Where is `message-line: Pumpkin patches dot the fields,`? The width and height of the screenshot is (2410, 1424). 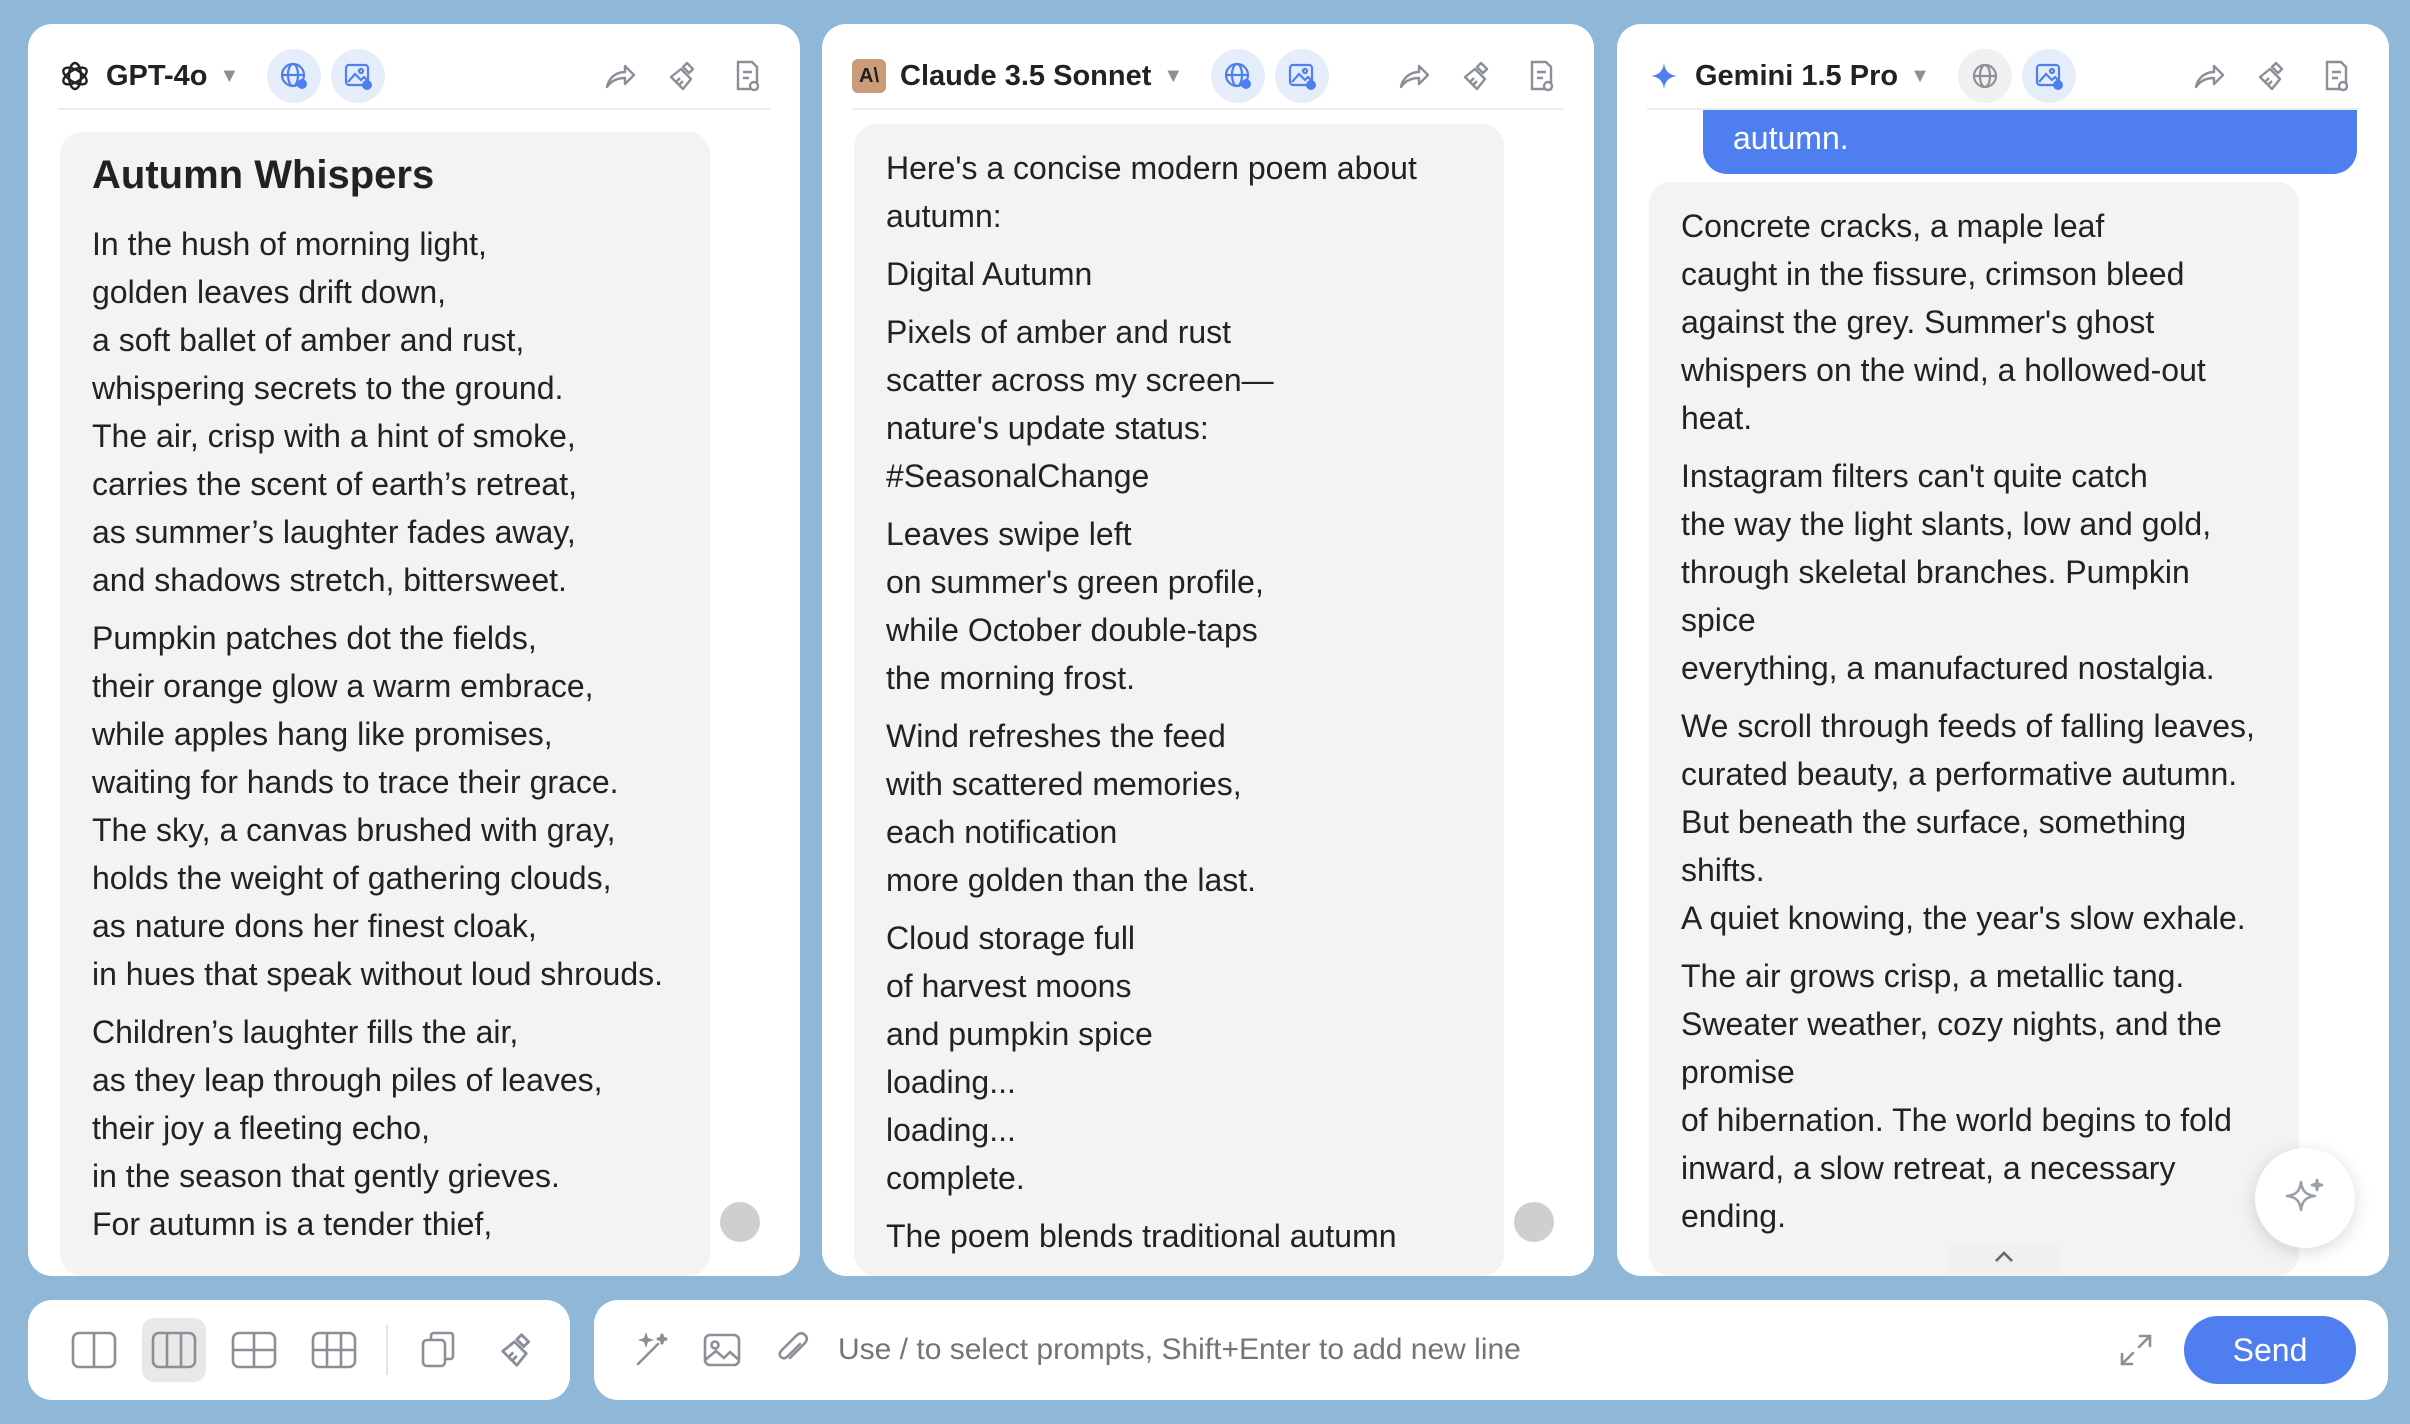 message-line: Pumpkin patches dot the fields, is located at coordinates (314, 638).